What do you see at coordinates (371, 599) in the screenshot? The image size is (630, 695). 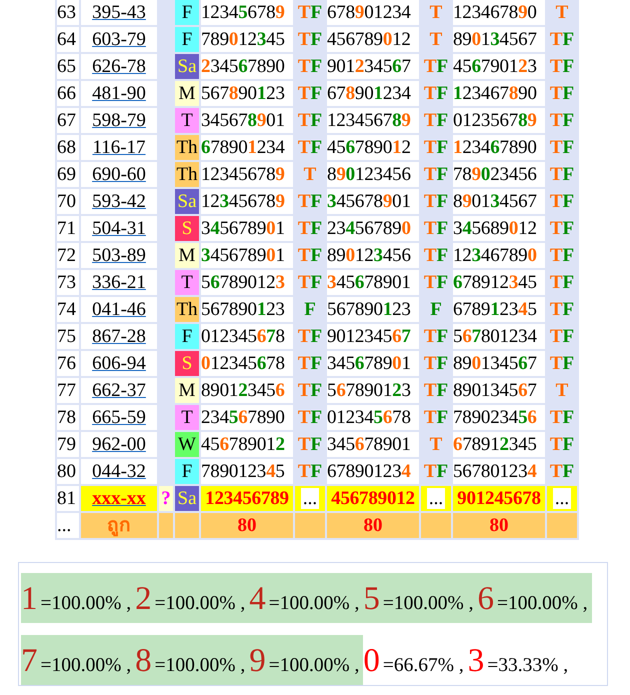 I see `stat-digit: 5` at bounding box center [371, 599].